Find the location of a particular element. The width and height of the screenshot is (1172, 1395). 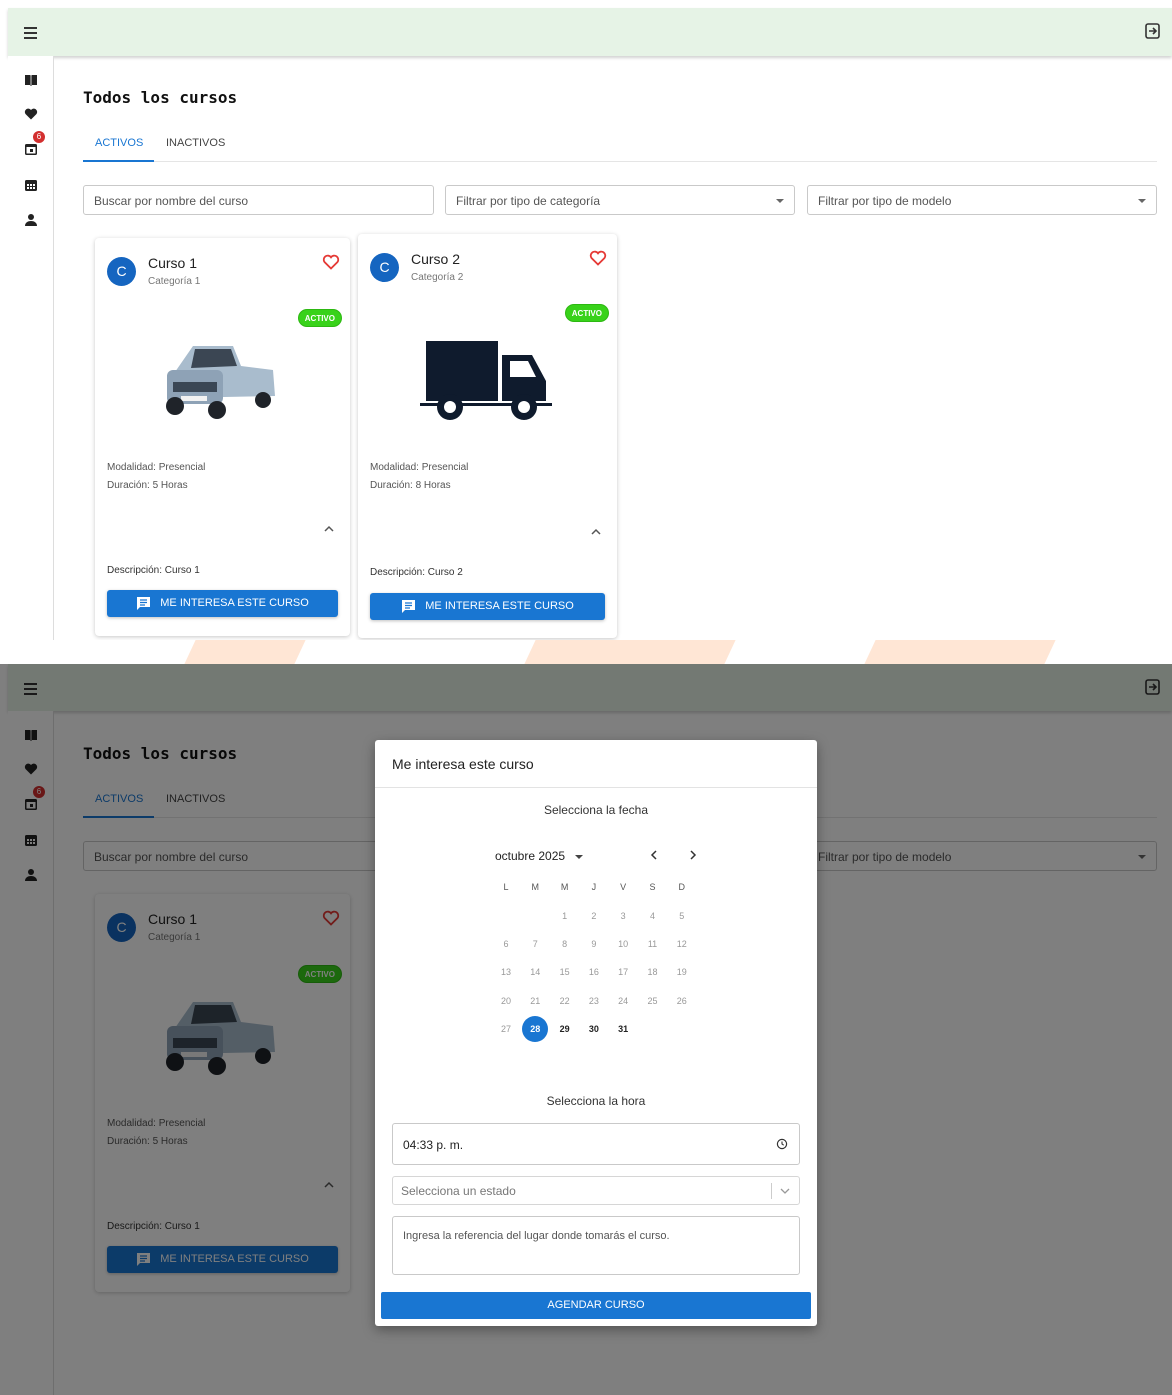

next-month-icon is located at coordinates (693, 855).